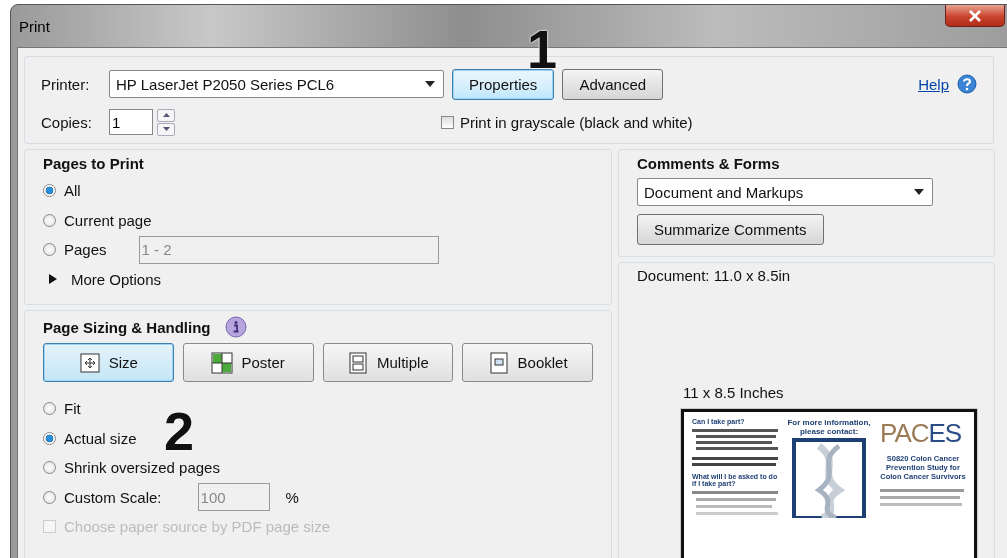  I want to click on printer-label: Printer:, so click(66, 84).